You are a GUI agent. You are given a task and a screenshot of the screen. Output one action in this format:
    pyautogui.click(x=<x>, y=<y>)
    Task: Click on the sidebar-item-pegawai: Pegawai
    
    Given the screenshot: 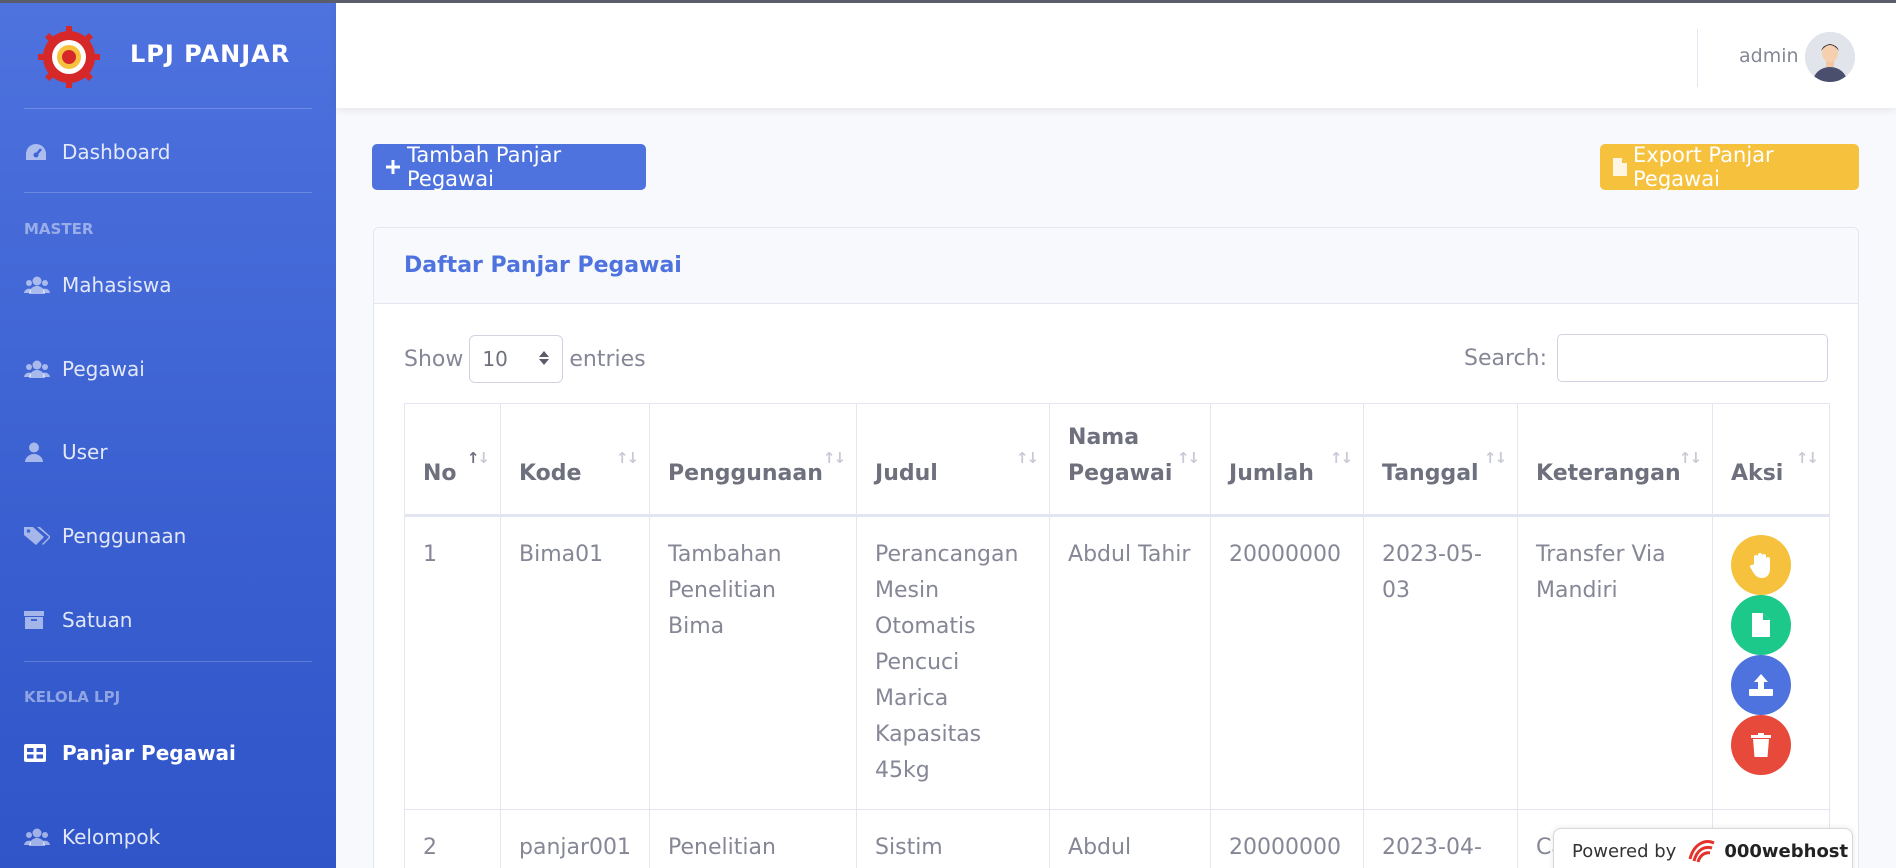 What is the action you would take?
    pyautogui.click(x=174, y=369)
    